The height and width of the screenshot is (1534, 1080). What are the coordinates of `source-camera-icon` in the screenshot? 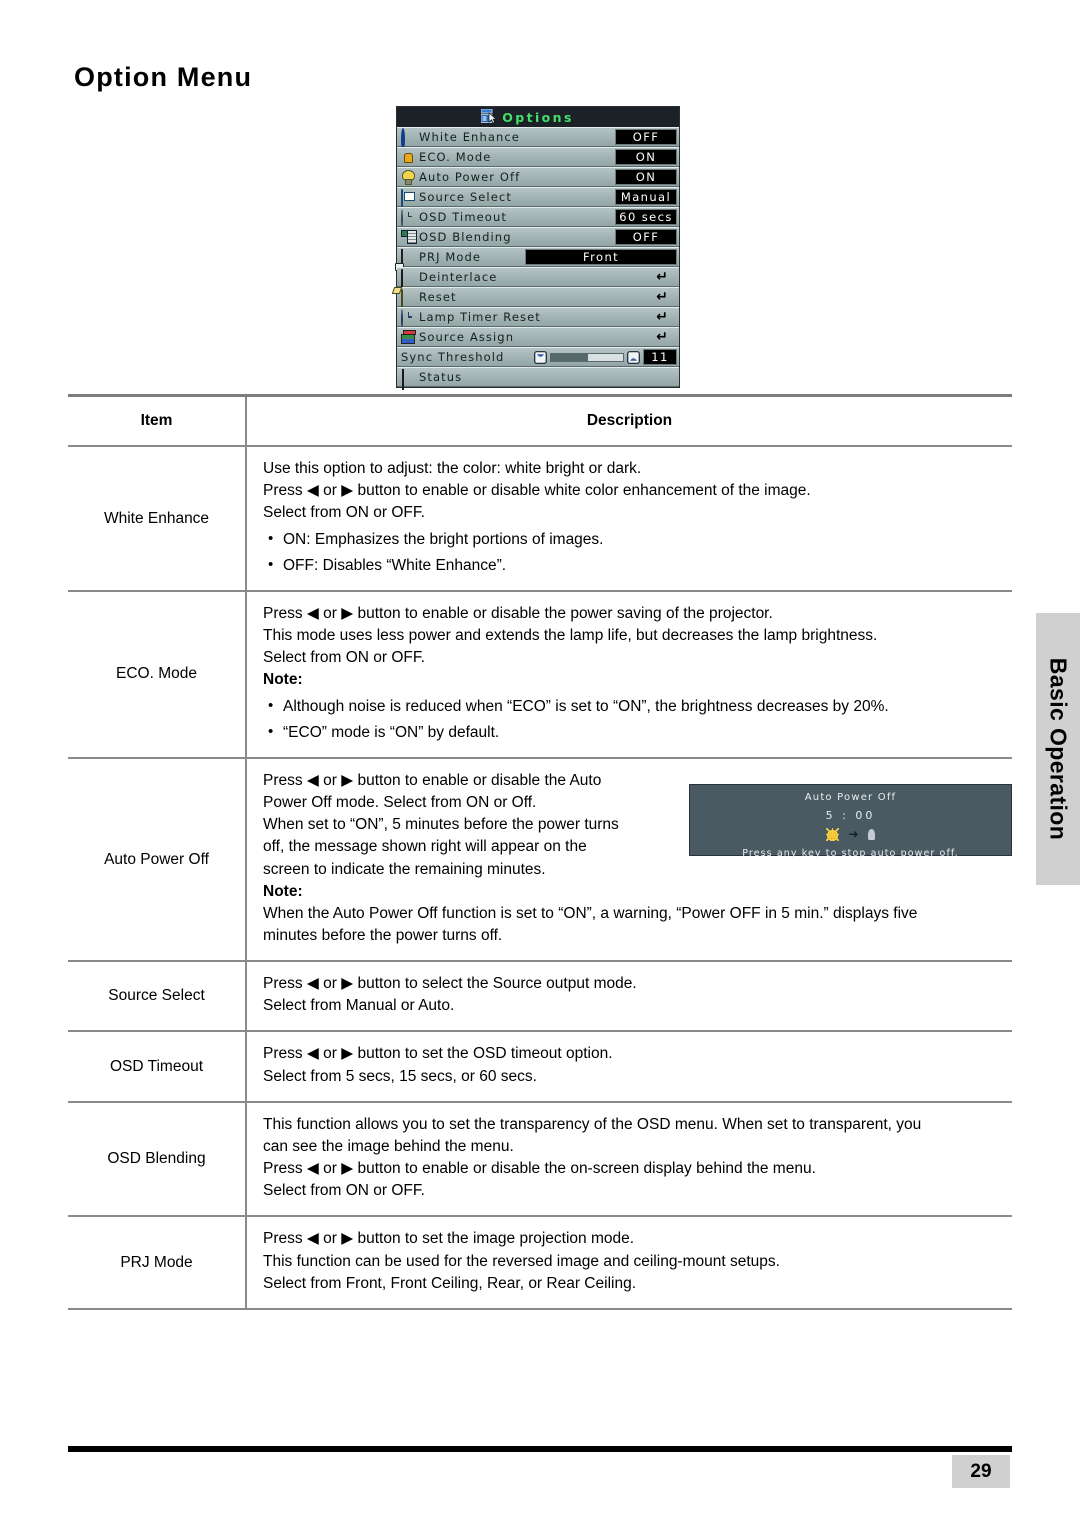 It's located at (408, 199).